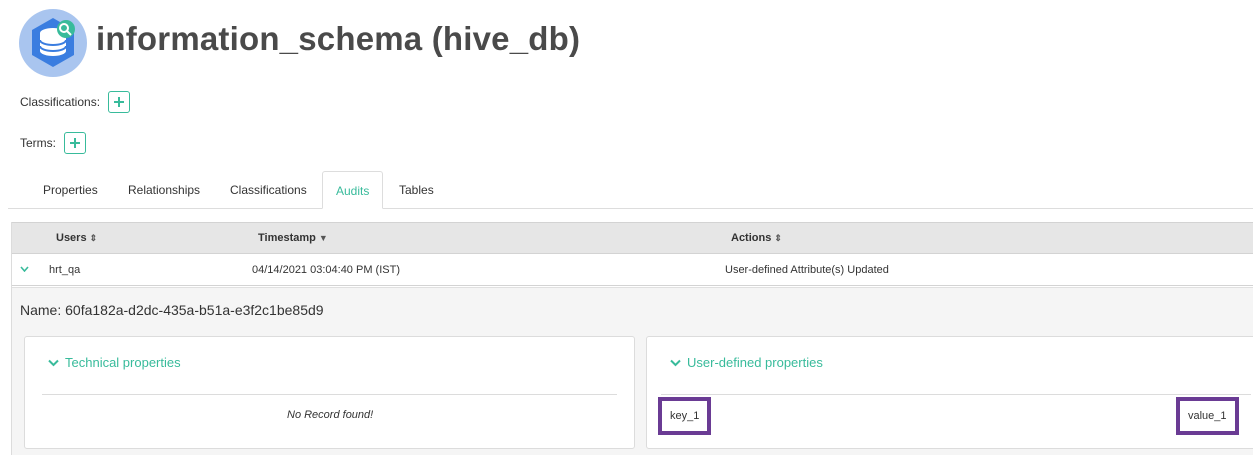 This screenshot has width=1253, height=455. What do you see at coordinates (330, 415) in the screenshot?
I see `empty-message: No Record found!` at bounding box center [330, 415].